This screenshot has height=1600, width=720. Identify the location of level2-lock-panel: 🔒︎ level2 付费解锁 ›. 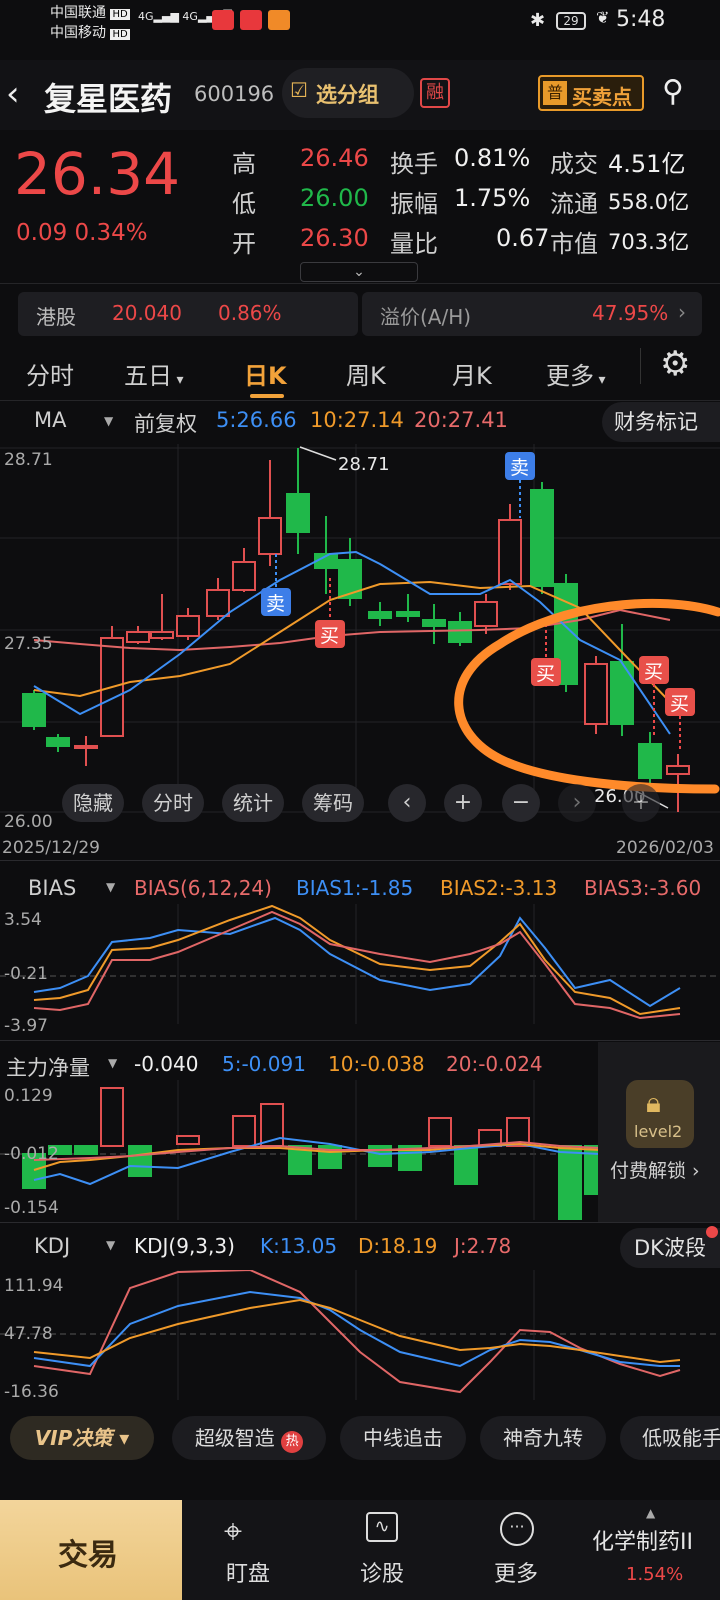
(659, 1132).